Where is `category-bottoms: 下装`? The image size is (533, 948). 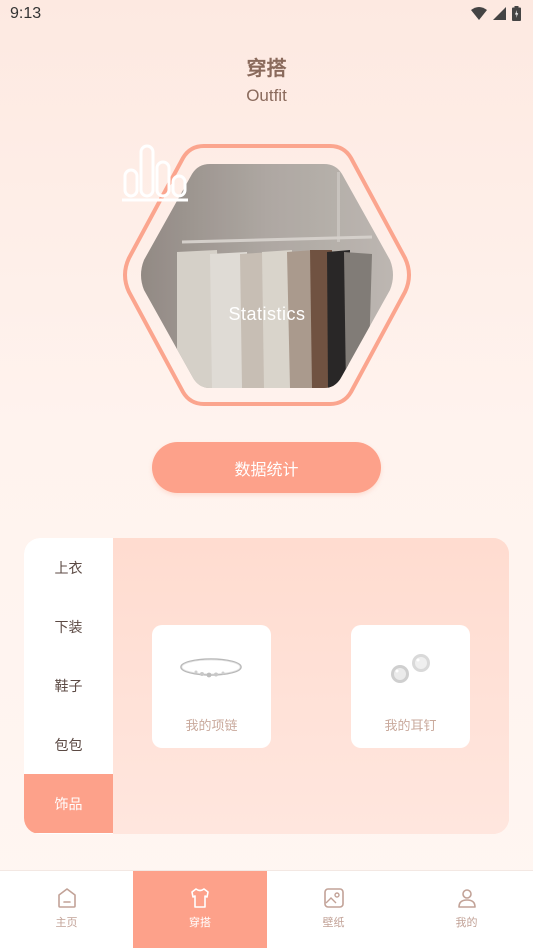
category-bottoms: 下装 is located at coordinates (68, 626).